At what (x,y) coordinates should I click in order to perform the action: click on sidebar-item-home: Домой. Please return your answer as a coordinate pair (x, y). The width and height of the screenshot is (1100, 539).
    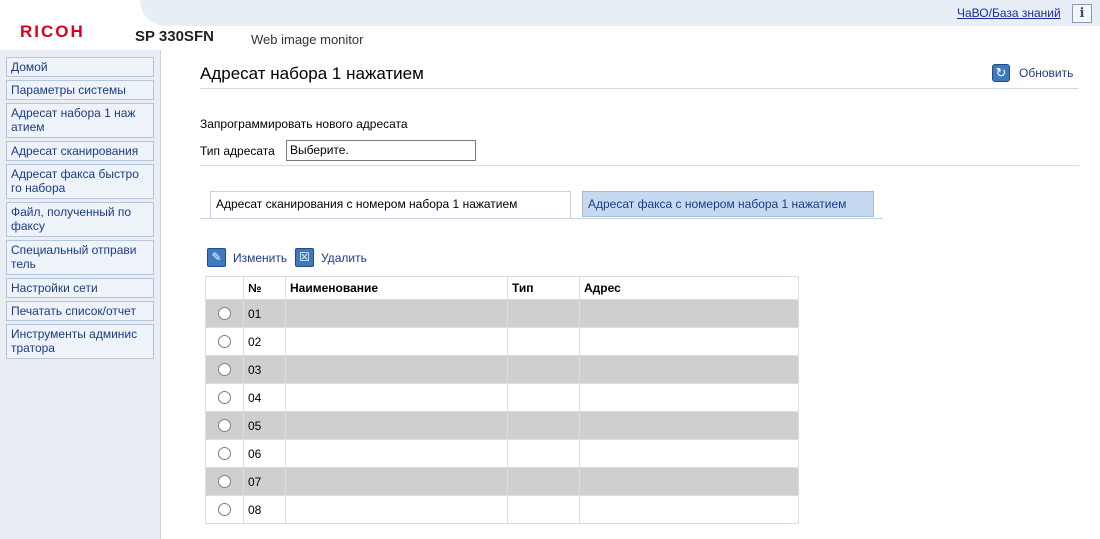
    Looking at the image, I should click on (80, 67).